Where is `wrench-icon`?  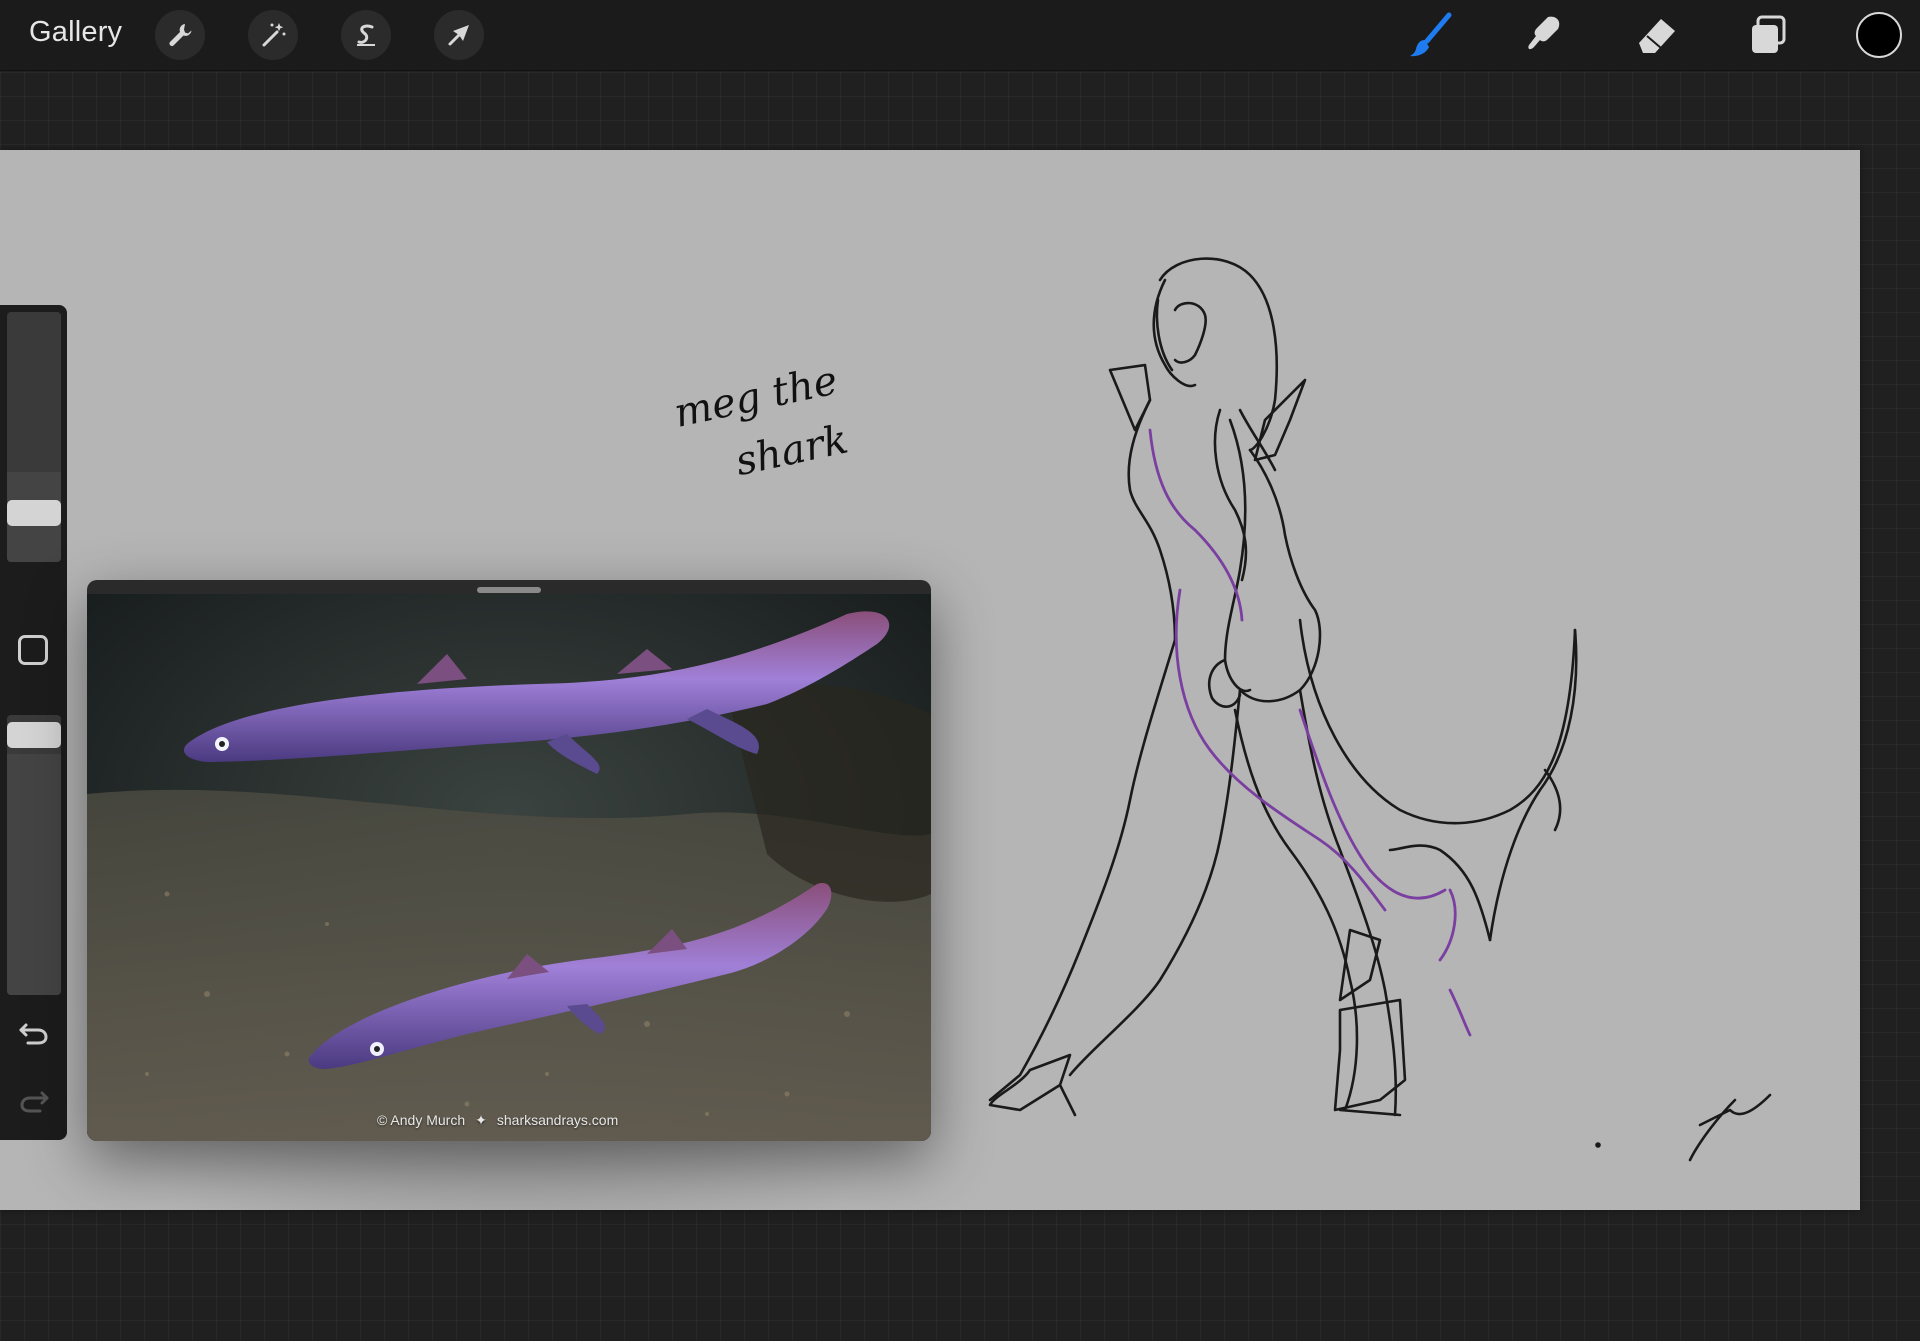 wrench-icon is located at coordinates (180, 35).